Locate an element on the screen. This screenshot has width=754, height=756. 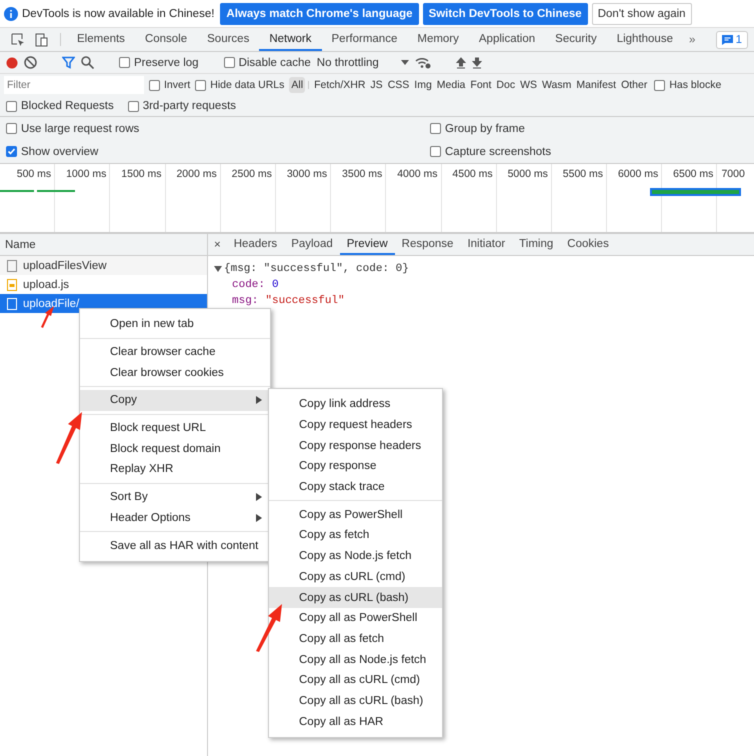
panel-tab: Elements is located at coordinates (101, 39).